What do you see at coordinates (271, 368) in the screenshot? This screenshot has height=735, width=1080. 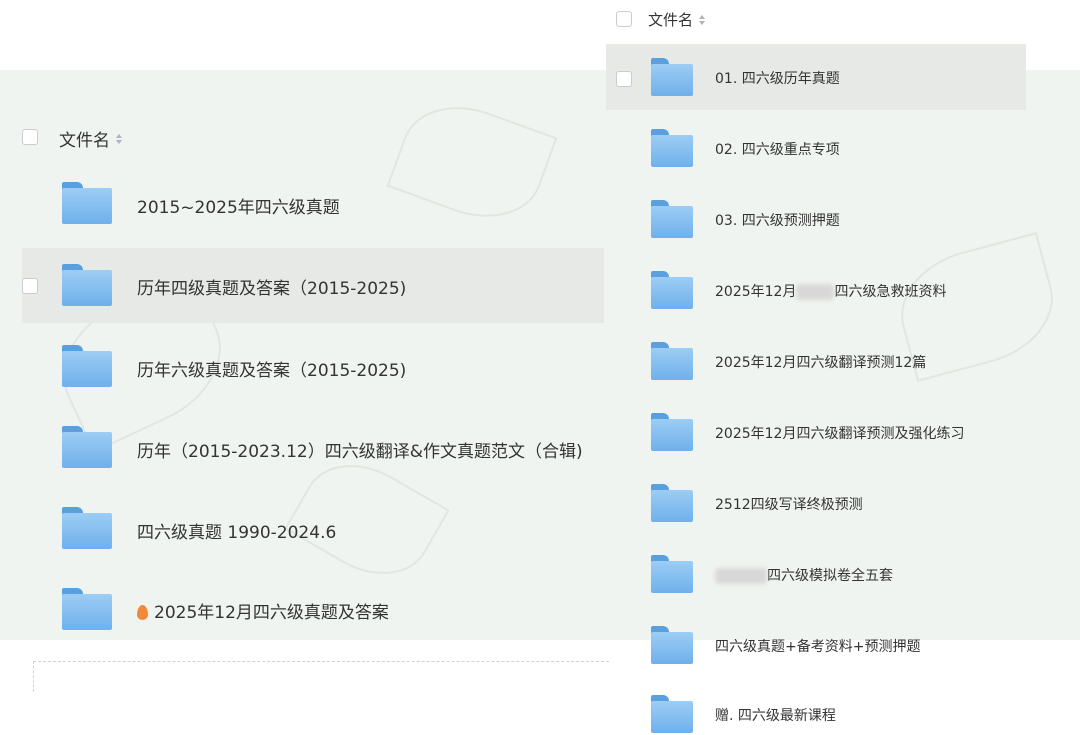 I see `file-name: 历年六级真题及答案（2015-2025)` at bounding box center [271, 368].